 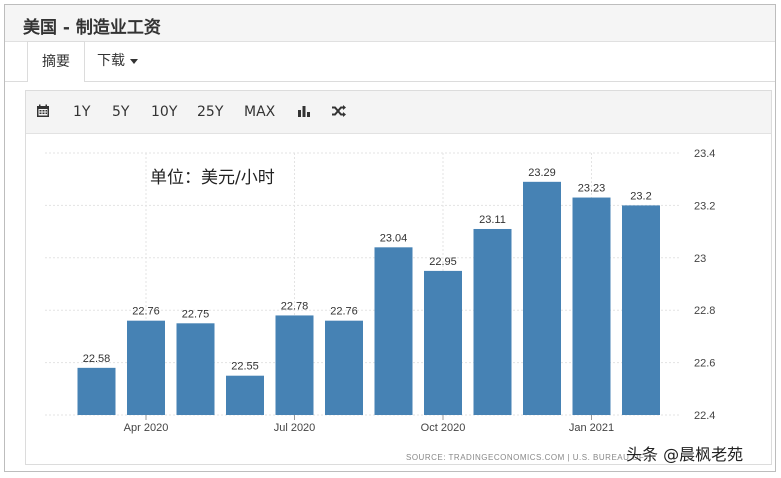 What do you see at coordinates (700, 259) in the screenshot?
I see `y-tick-label: 23` at bounding box center [700, 259].